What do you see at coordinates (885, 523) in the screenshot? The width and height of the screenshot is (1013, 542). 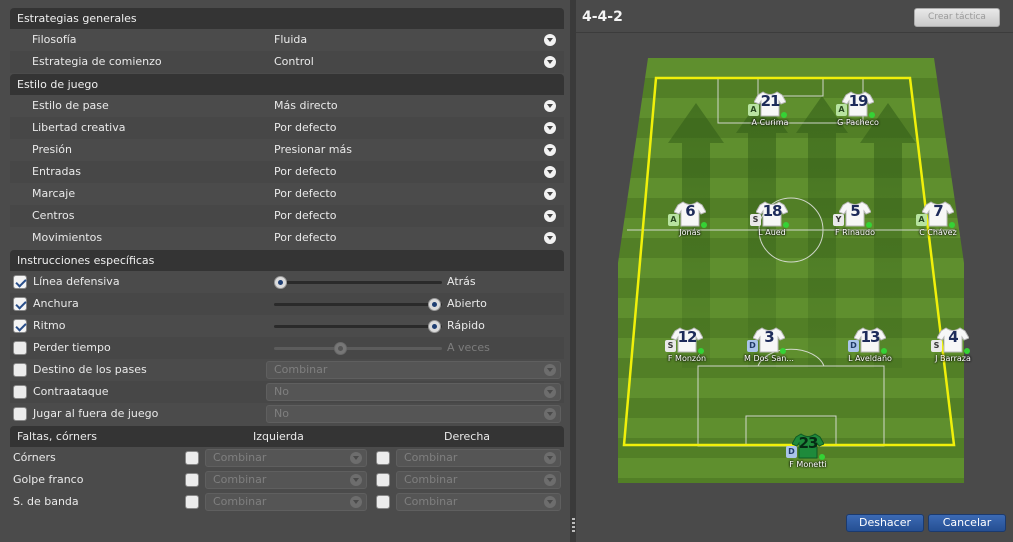 I see `undo-button: Deshacer` at bounding box center [885, 523].